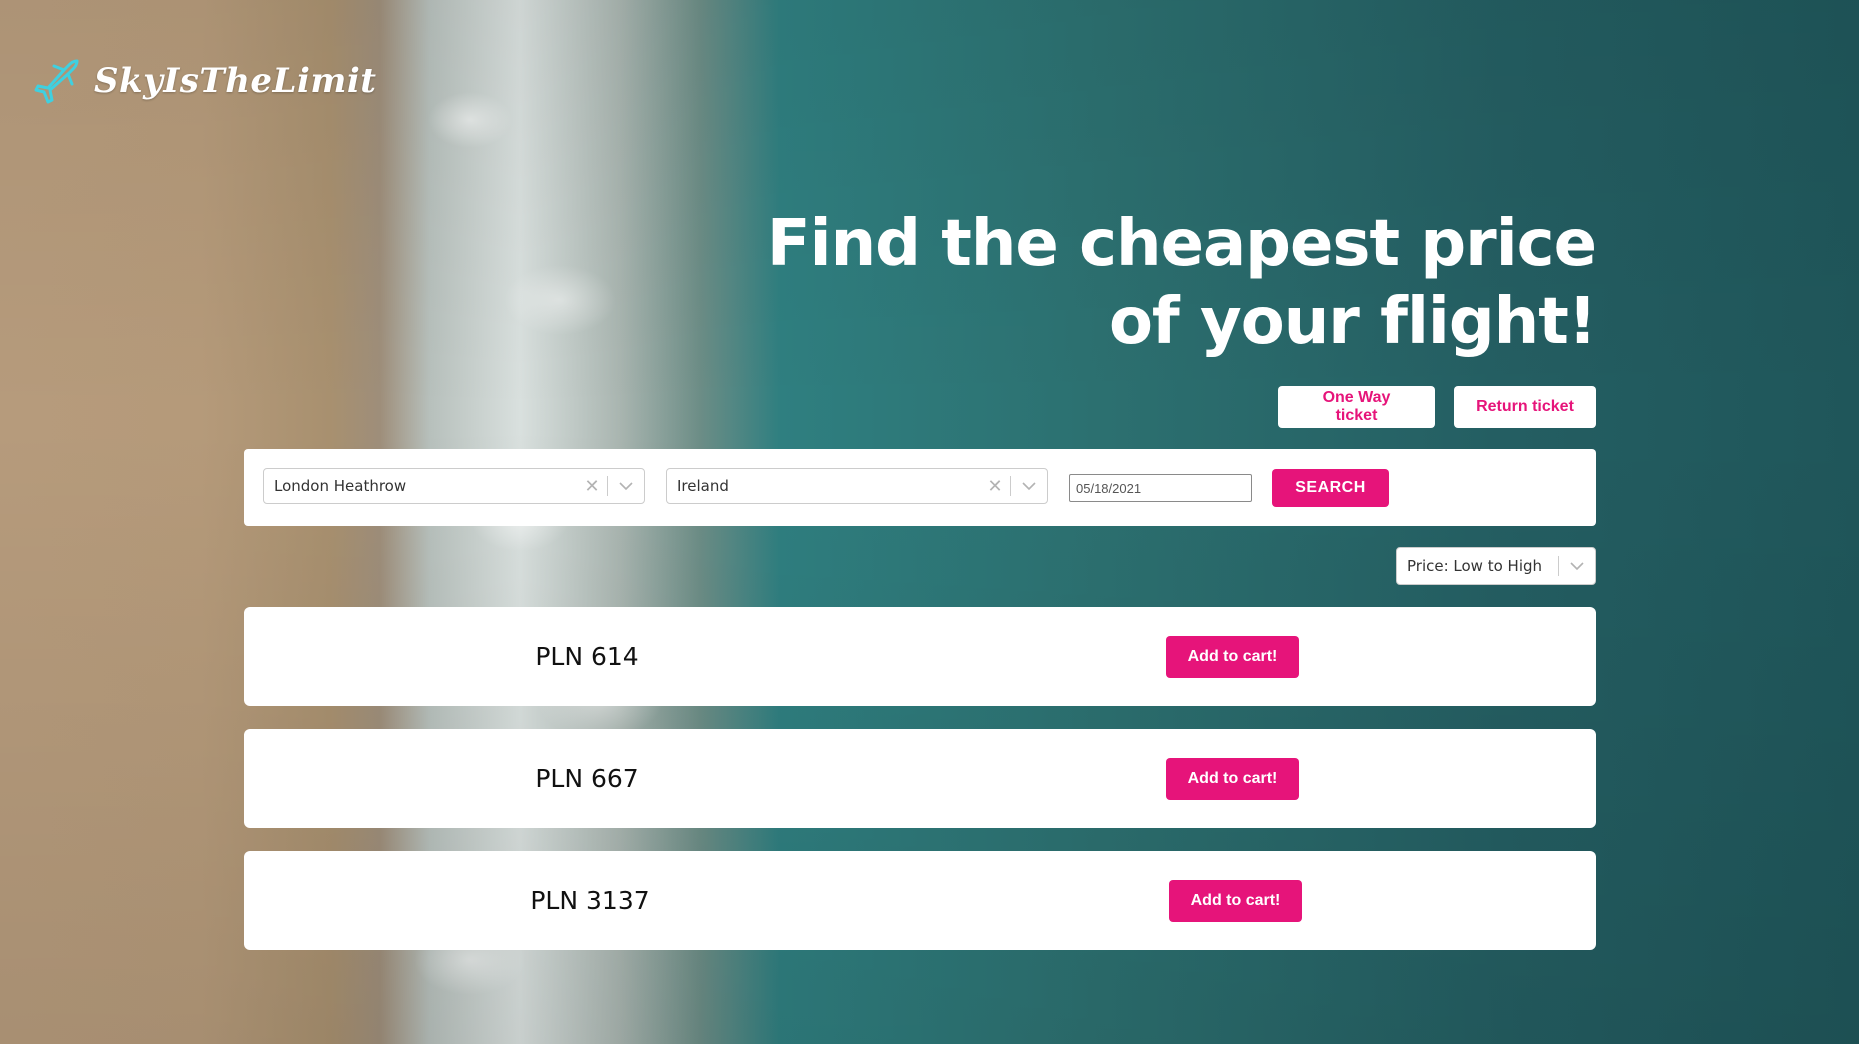 Image resolution: width=1859 pixels, height=1044 pixels. What do you see at coordinates (1437, 407) in the screenshot?
I see `ticket-type-toggle: One Way ticket Return ticket` at bounding box center [1437, 407].